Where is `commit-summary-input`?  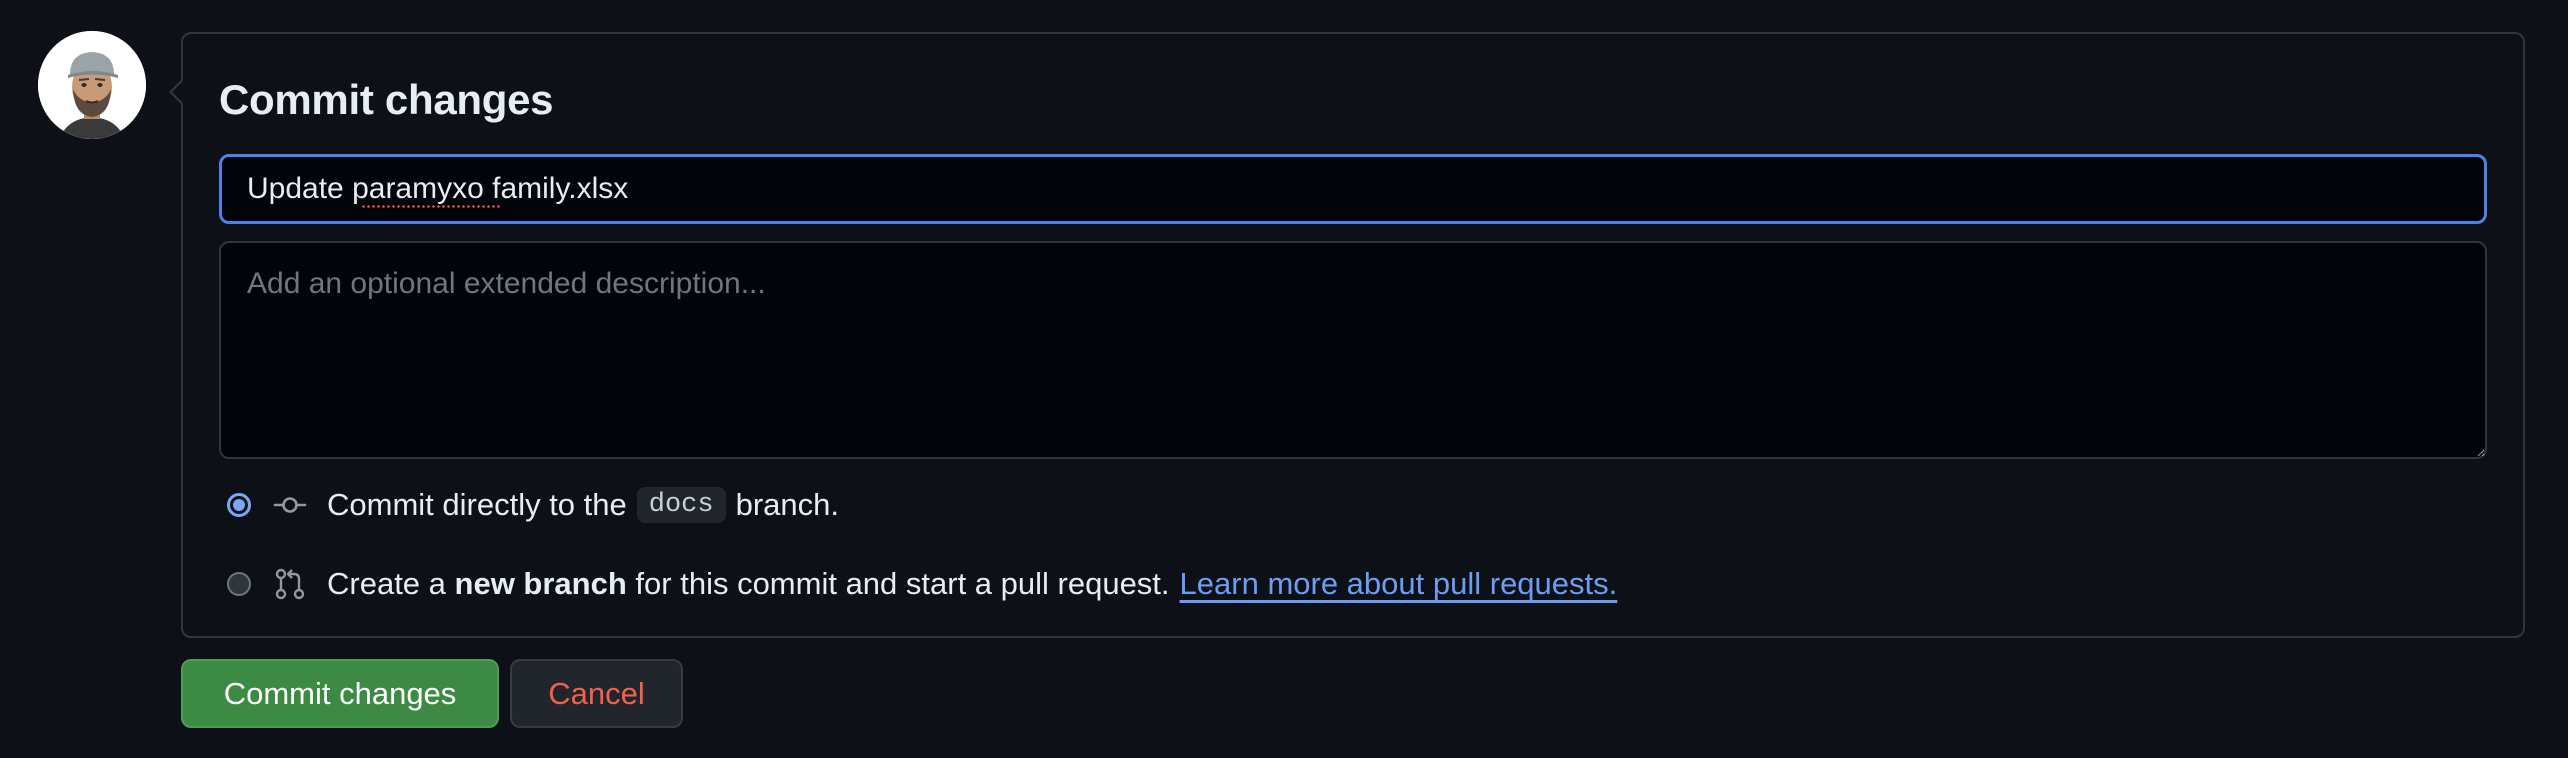
commit-summary-input is located at coordinates (1353, 189).